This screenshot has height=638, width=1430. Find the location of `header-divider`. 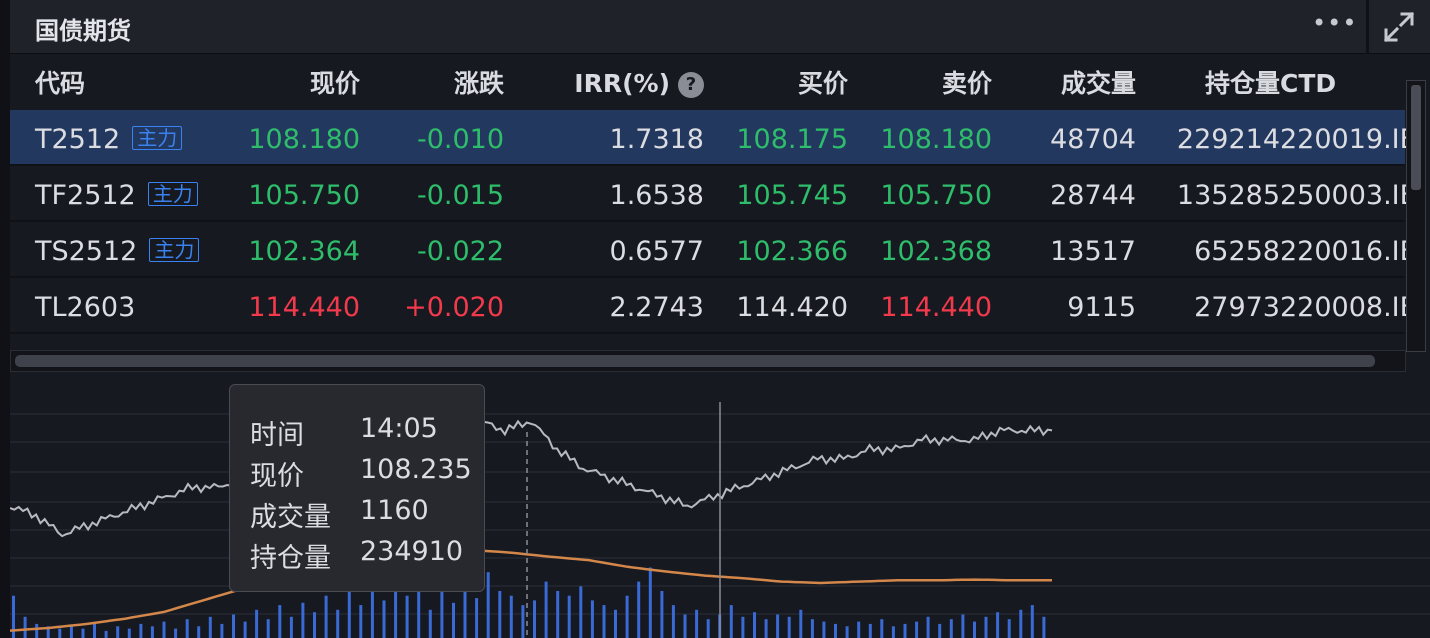

header-divider is located at coordinates (1367, 27).